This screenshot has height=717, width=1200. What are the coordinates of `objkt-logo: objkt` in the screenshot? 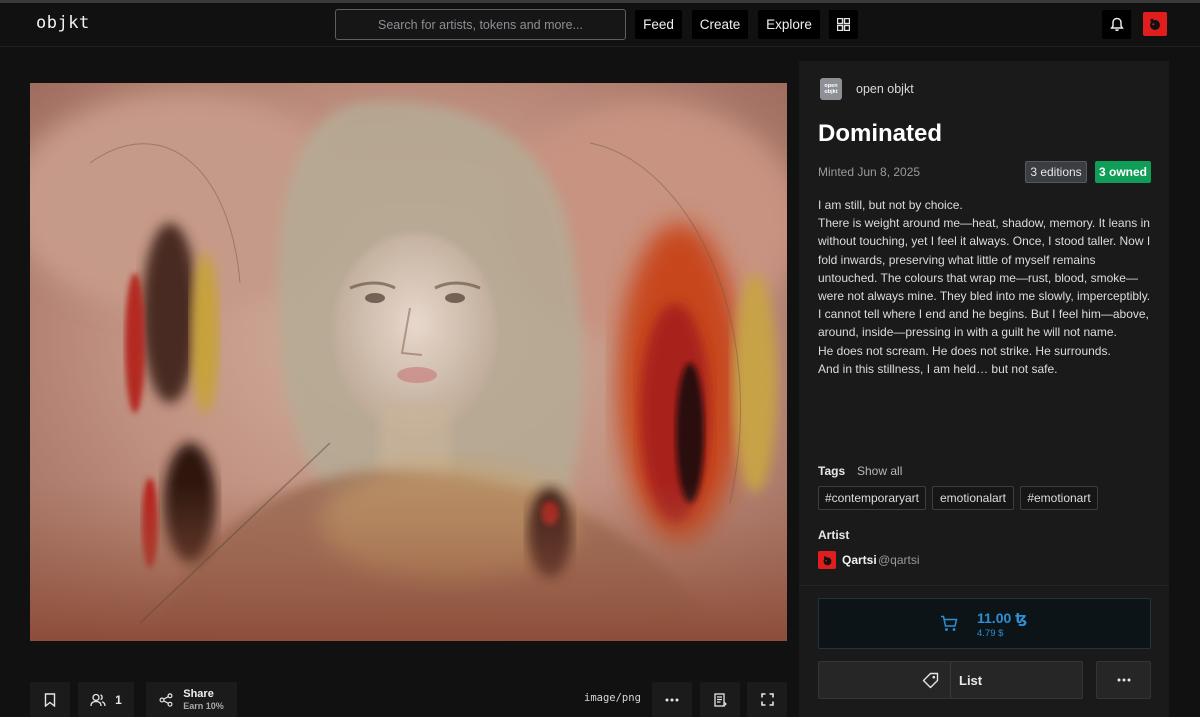 It's located at (63, 23).